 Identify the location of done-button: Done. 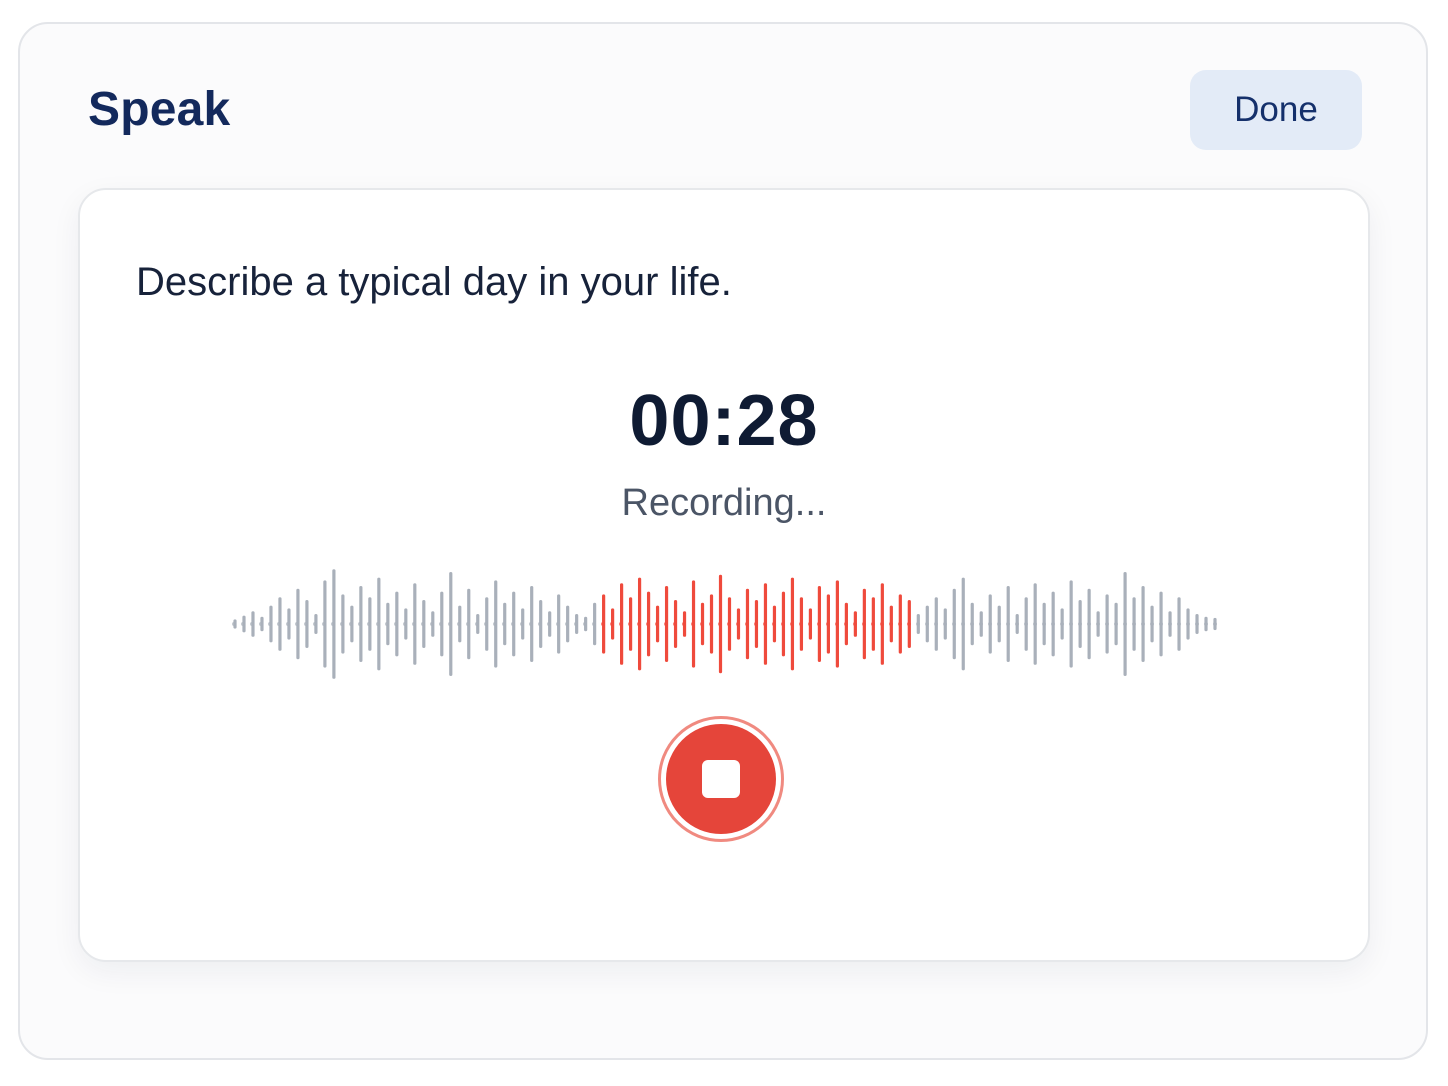
(1276, 110).